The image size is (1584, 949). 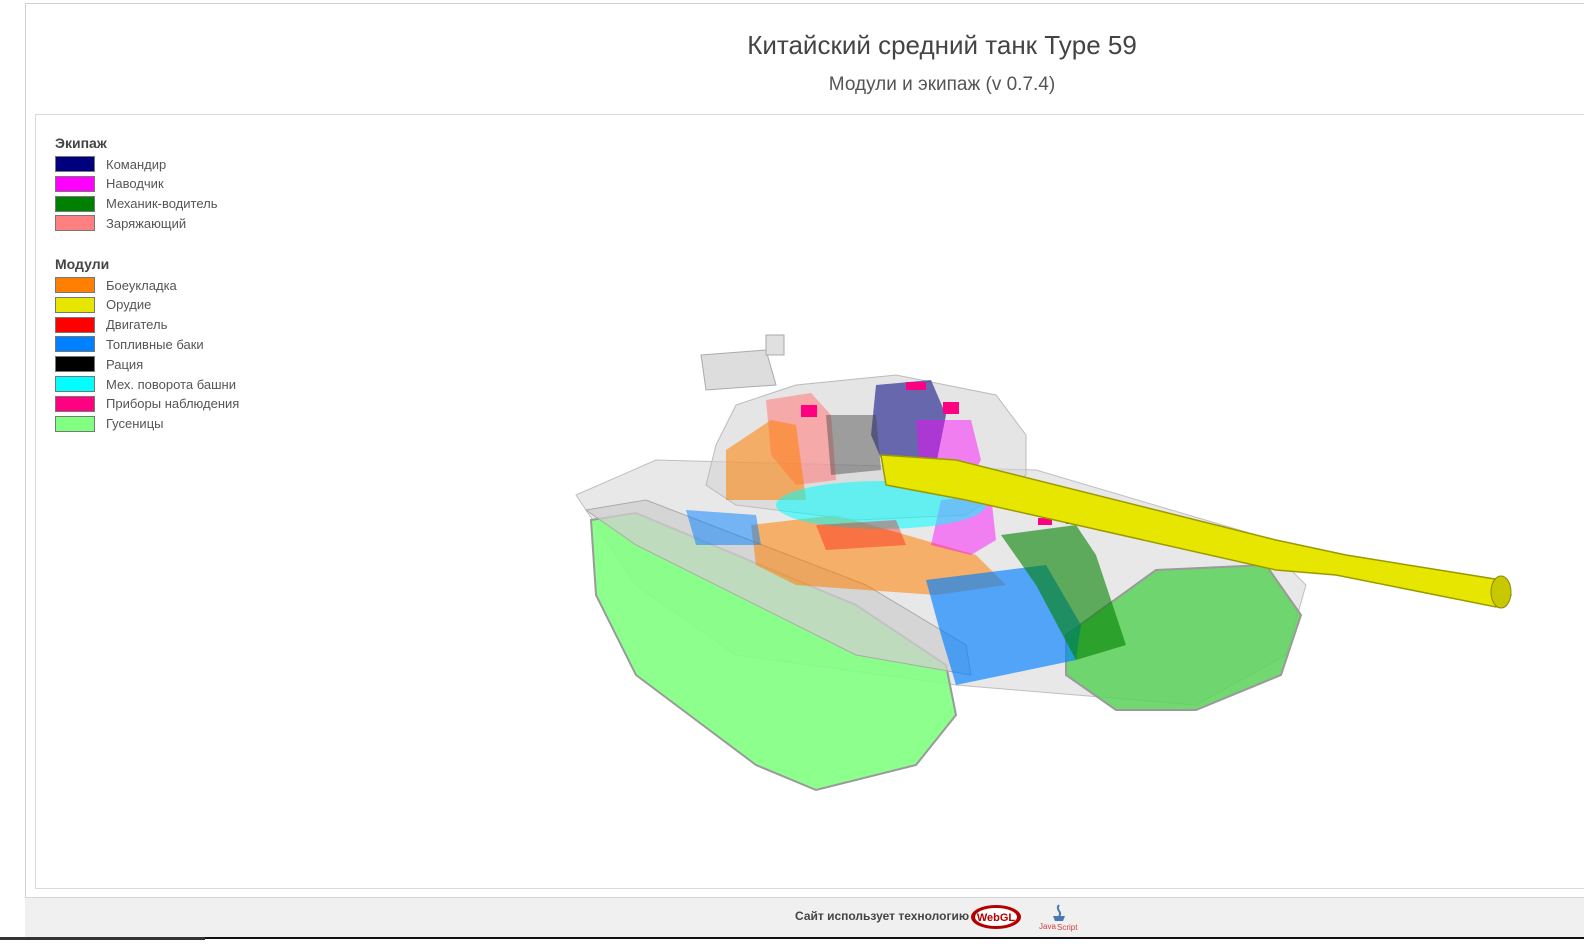 I want to click on modules-legend-label: Приборы наблюдения, so click(x=173, y=404).